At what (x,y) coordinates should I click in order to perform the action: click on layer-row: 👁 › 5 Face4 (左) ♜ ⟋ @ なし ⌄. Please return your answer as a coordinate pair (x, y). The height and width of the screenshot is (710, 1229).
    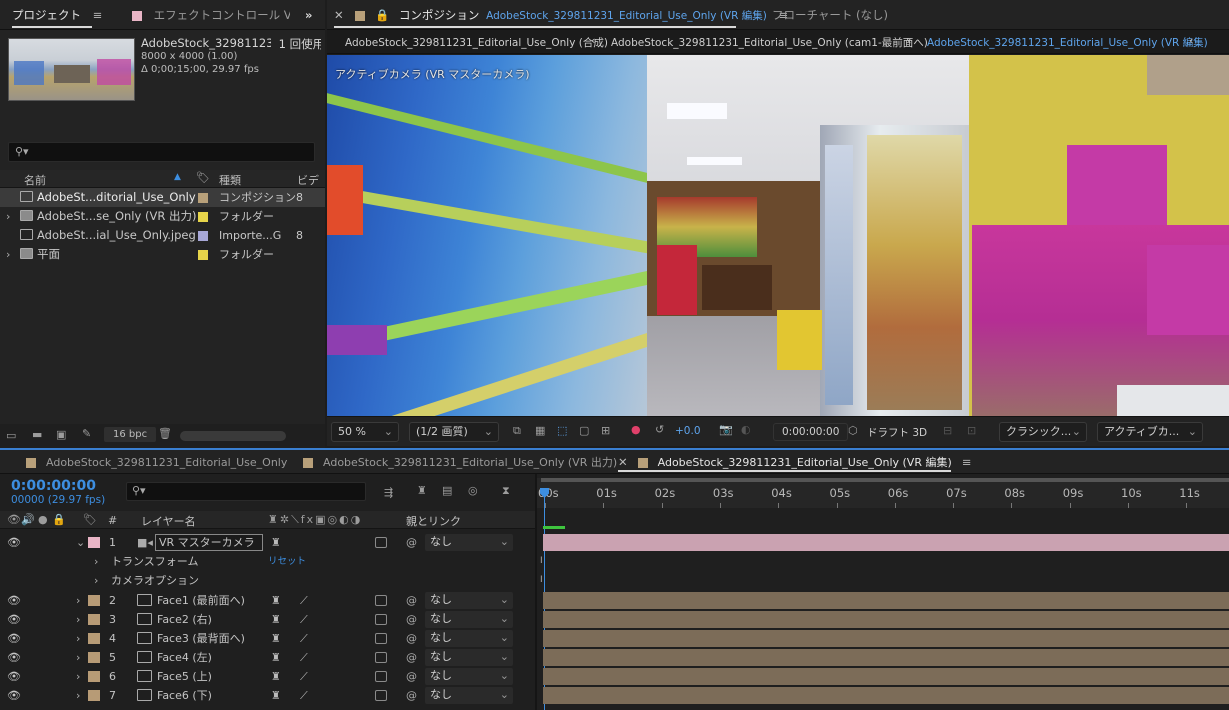
    Looking at the image, I should click on (267, 657).